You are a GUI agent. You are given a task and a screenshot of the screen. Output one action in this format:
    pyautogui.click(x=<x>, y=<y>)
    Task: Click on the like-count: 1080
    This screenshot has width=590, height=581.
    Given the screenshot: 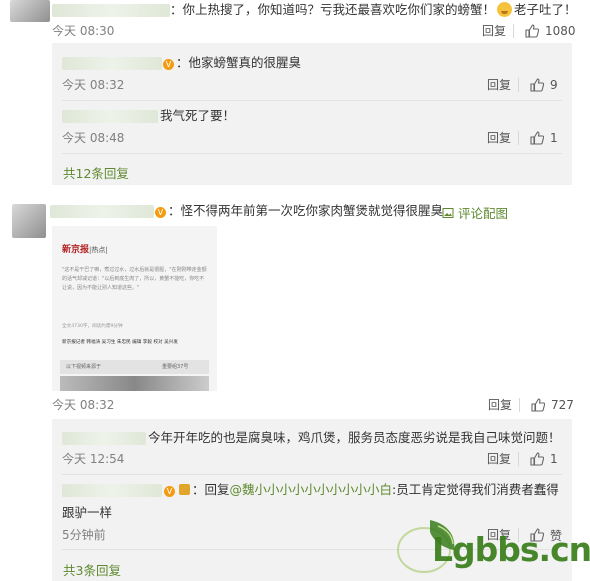 What is the action you would take?
    pyautogui.click(x=560, y=31)
    